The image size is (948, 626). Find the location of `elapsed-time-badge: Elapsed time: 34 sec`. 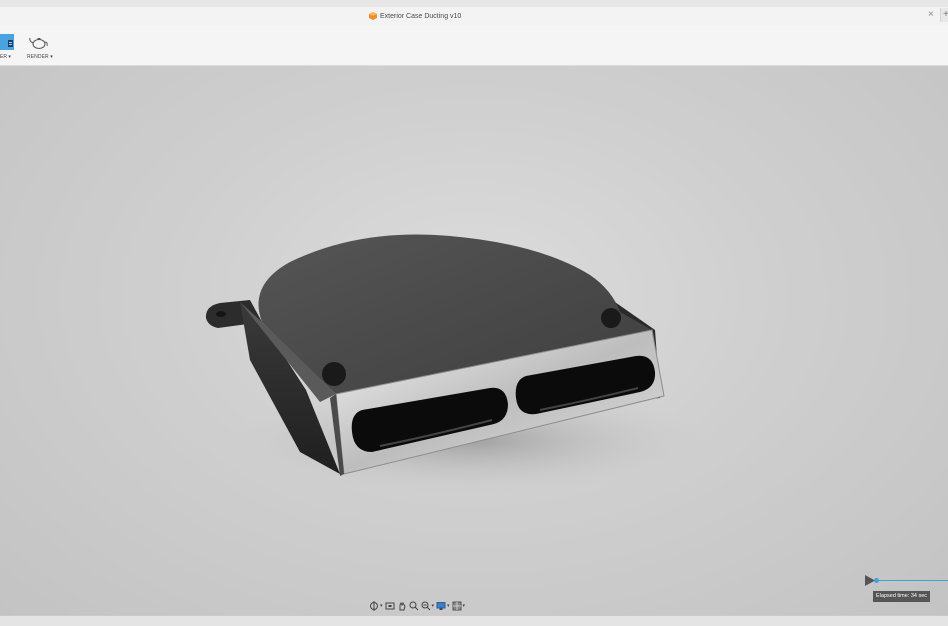

elapsed-time-badge: Elapsed time: 34 sec is located at coordinates (902, 596).